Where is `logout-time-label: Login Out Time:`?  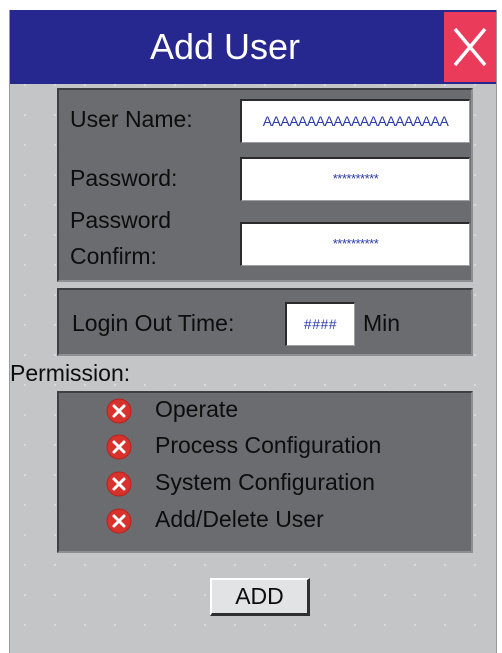 logout-time-label: Login Out Time: is located at coordinates (153, 323).